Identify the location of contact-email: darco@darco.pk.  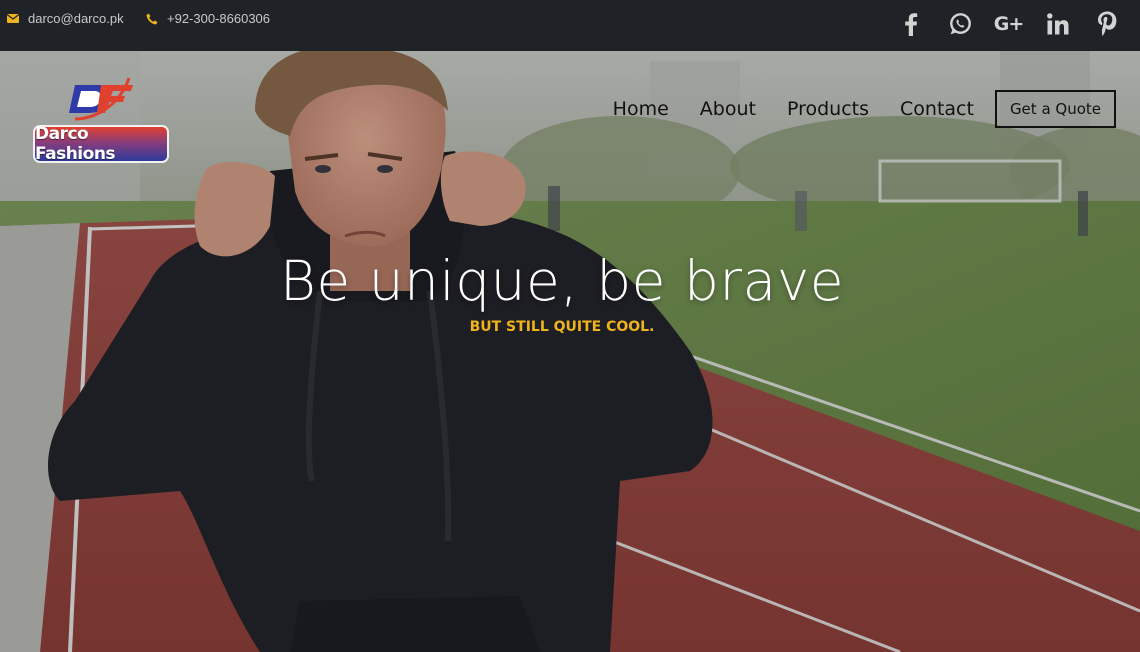
(65, 18).